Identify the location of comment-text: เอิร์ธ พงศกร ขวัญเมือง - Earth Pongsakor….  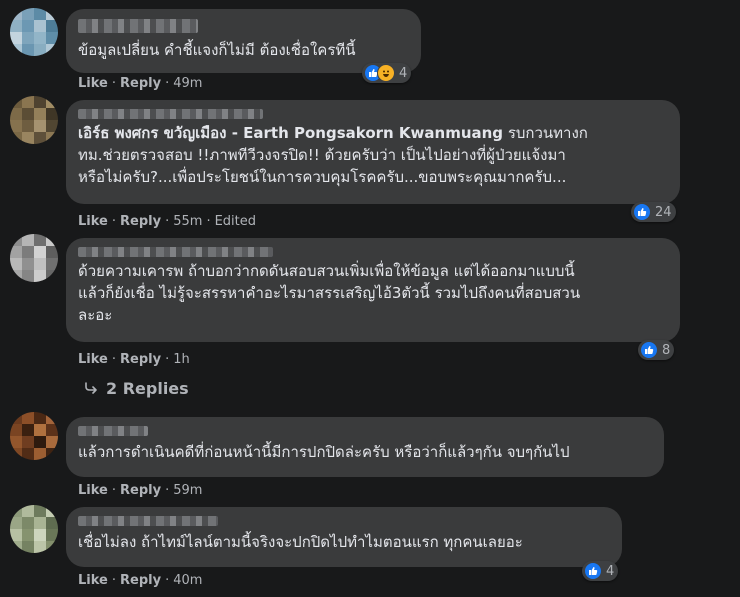
(373, 155).